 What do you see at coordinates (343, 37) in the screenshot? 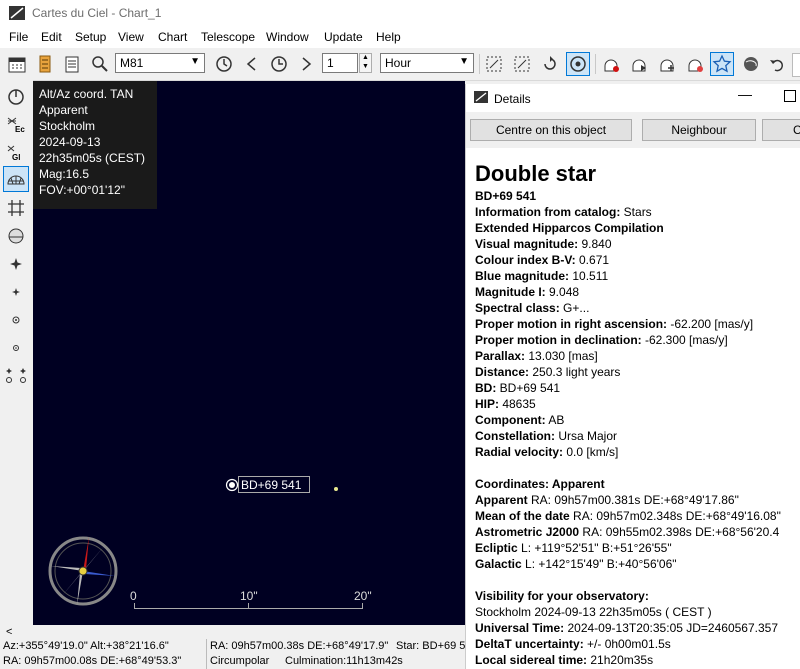
I see `menu-update: Update` at bounding box center [343, 37].